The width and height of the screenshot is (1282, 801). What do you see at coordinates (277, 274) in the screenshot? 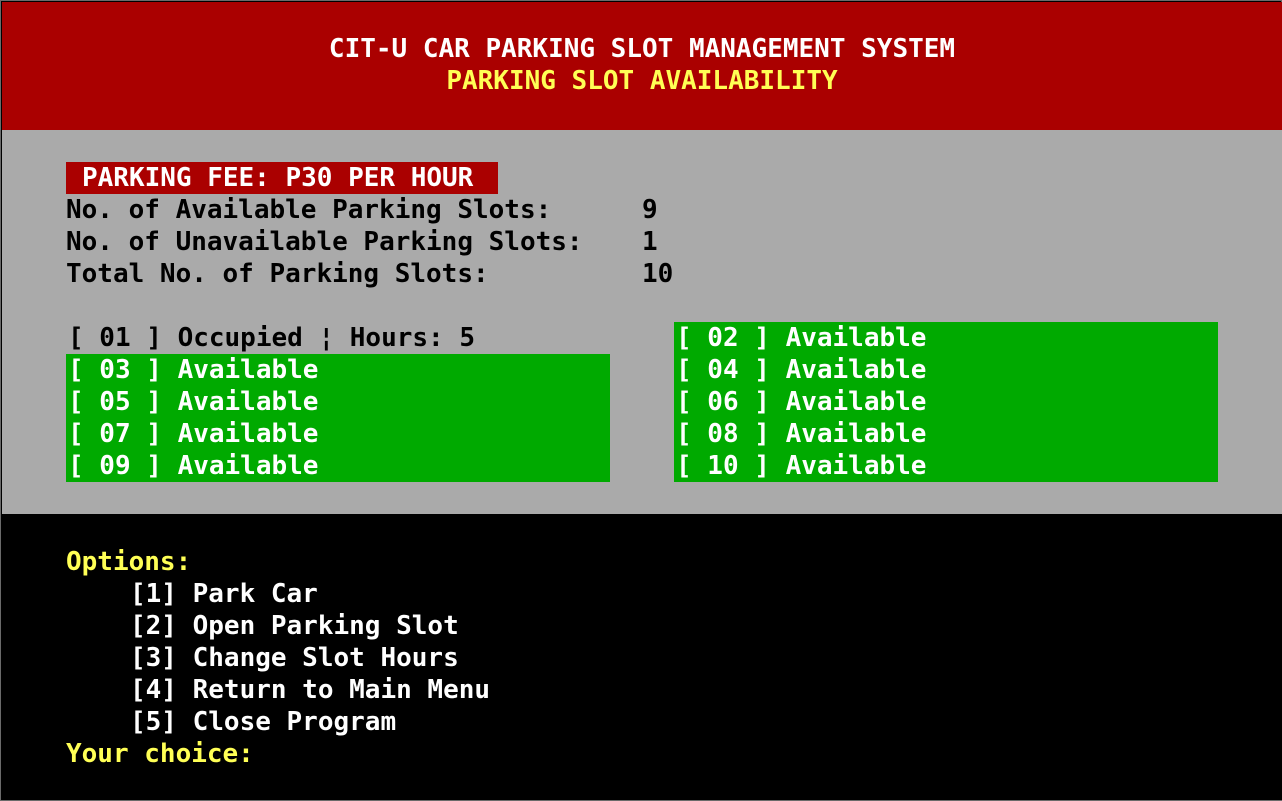
I see `total-slots-label: Total No. of Parking Slots:` at bounding box center [277, 274].